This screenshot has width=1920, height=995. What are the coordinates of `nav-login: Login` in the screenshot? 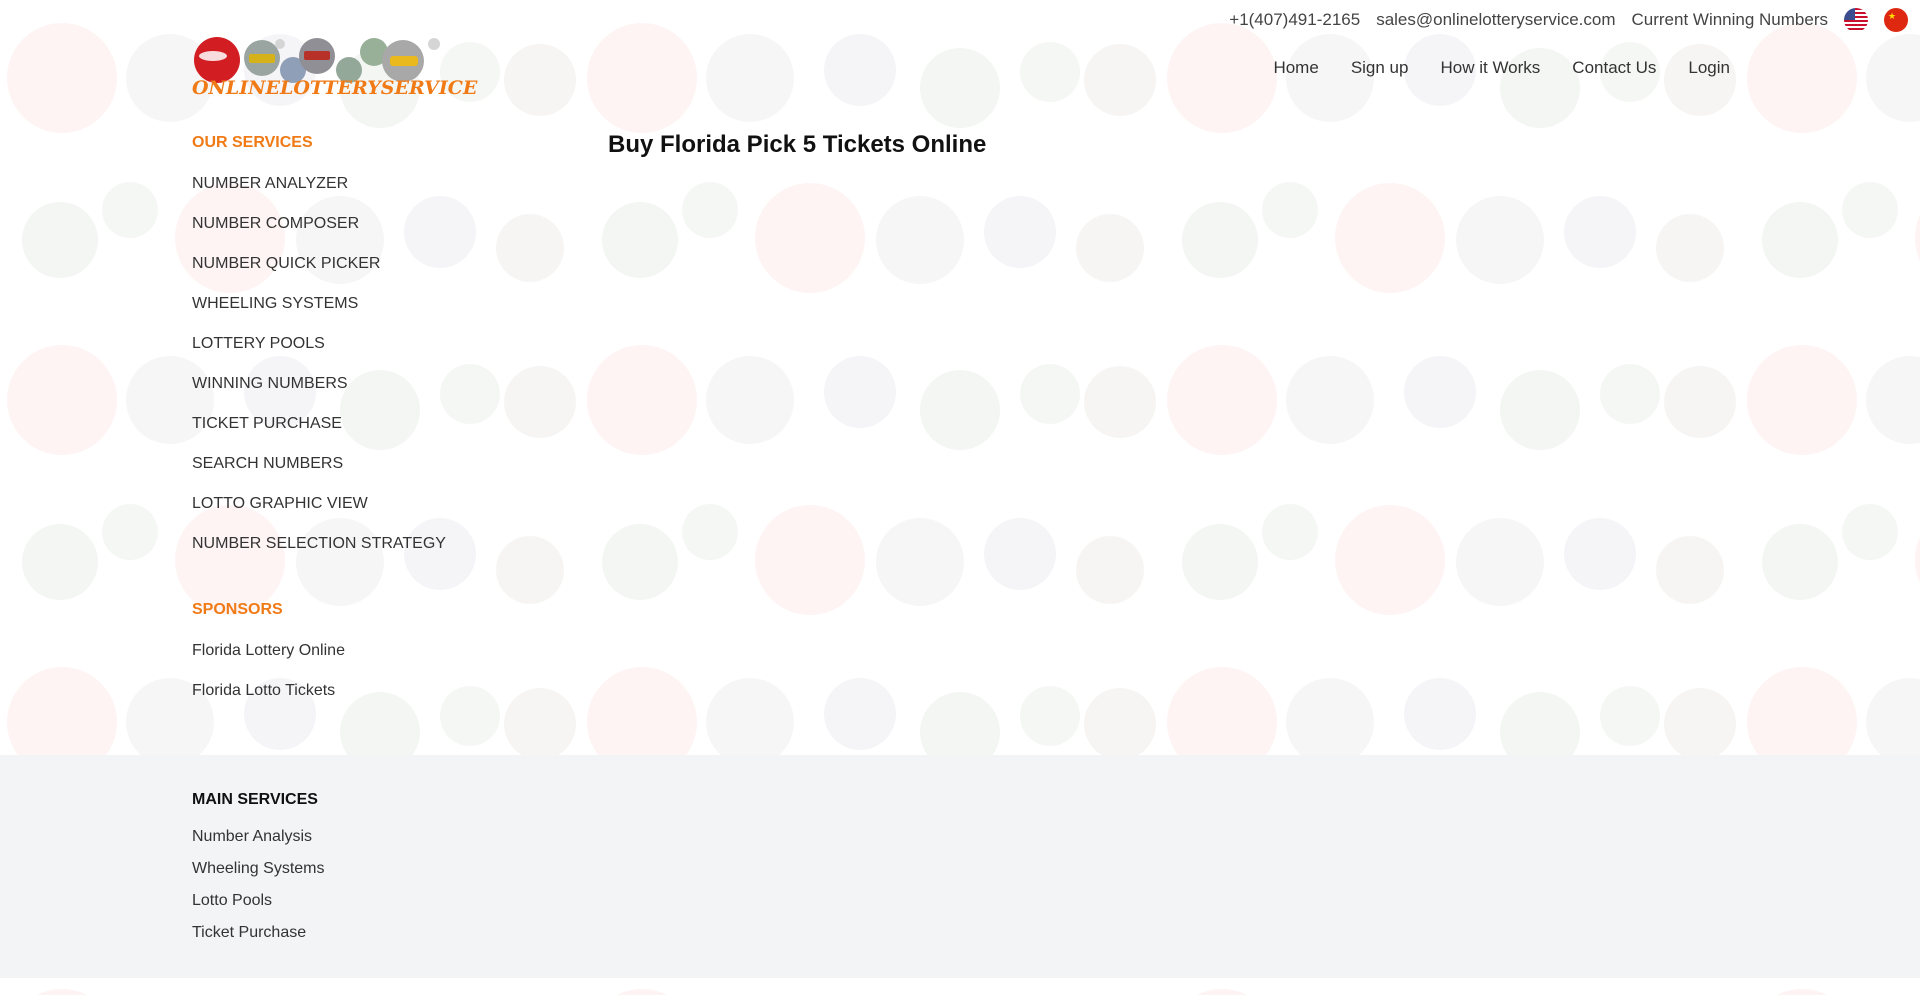 It's located at (1709, 68).